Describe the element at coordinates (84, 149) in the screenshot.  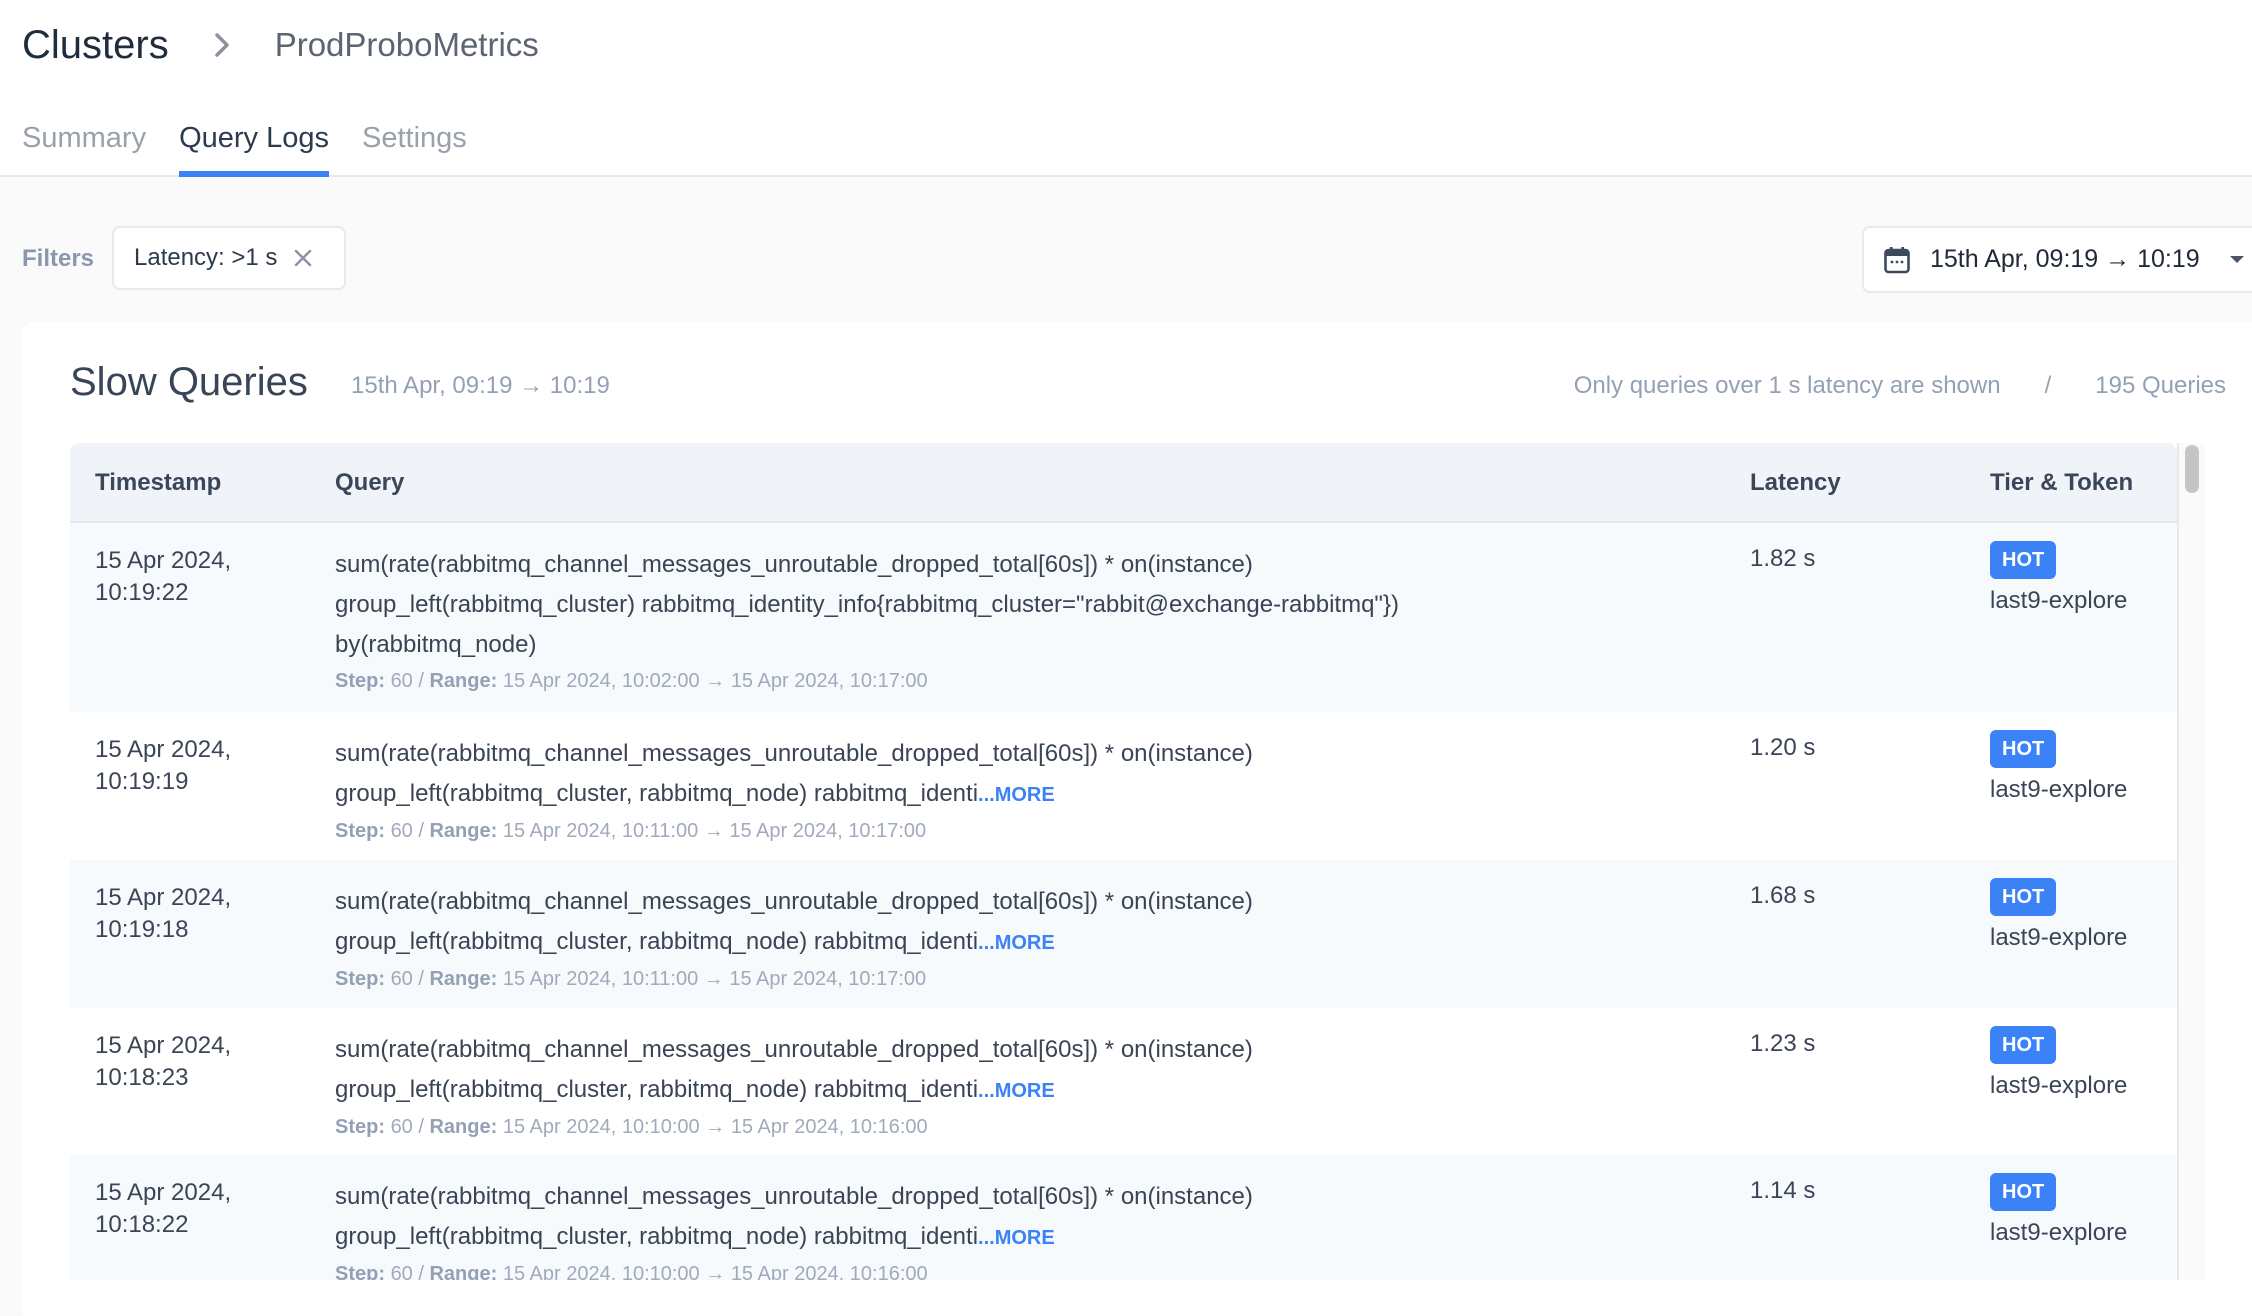
I see `tab-summary: Summary` at that location.